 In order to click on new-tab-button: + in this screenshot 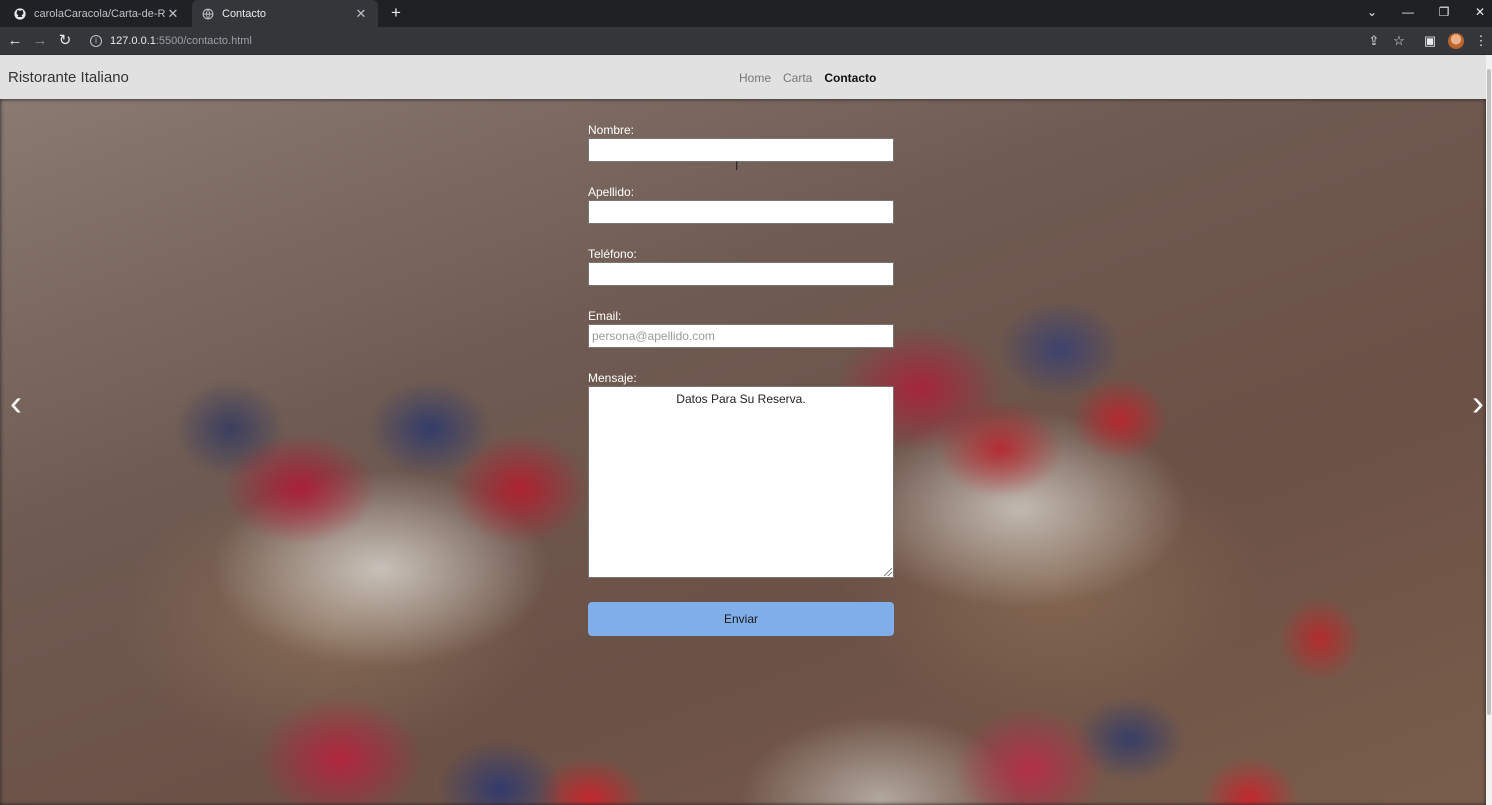, I will do `click(396, 13)`.